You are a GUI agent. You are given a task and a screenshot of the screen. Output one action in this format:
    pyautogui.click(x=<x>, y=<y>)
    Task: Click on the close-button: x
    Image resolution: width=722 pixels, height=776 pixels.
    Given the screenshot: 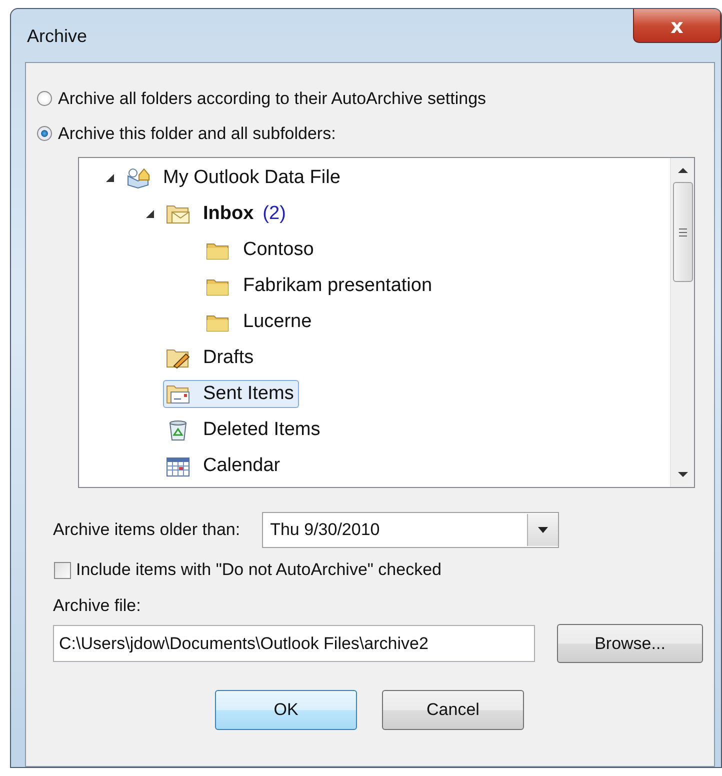 What is the action you would take?
    pyautogui.click(x=677, y=26)
    